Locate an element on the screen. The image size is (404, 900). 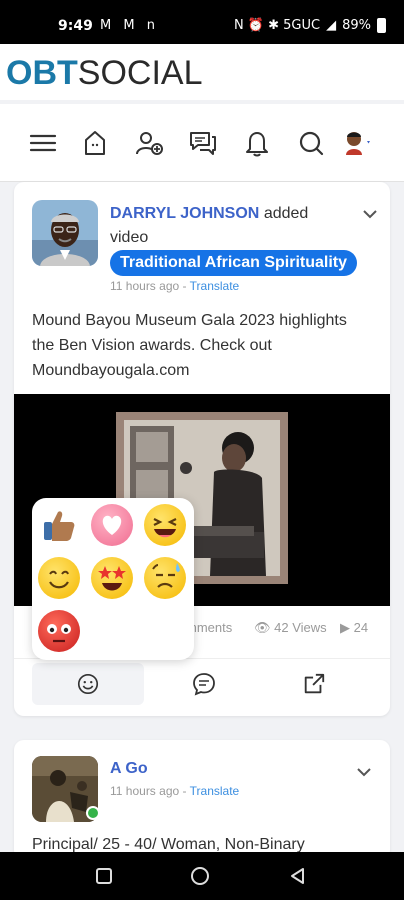
post-action: added is located at coordinates (286, 213).